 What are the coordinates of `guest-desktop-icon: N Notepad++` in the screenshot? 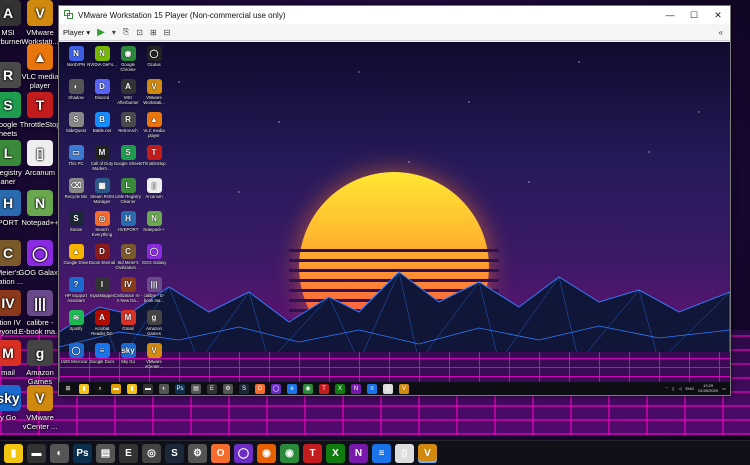 It's located at (154, 221).